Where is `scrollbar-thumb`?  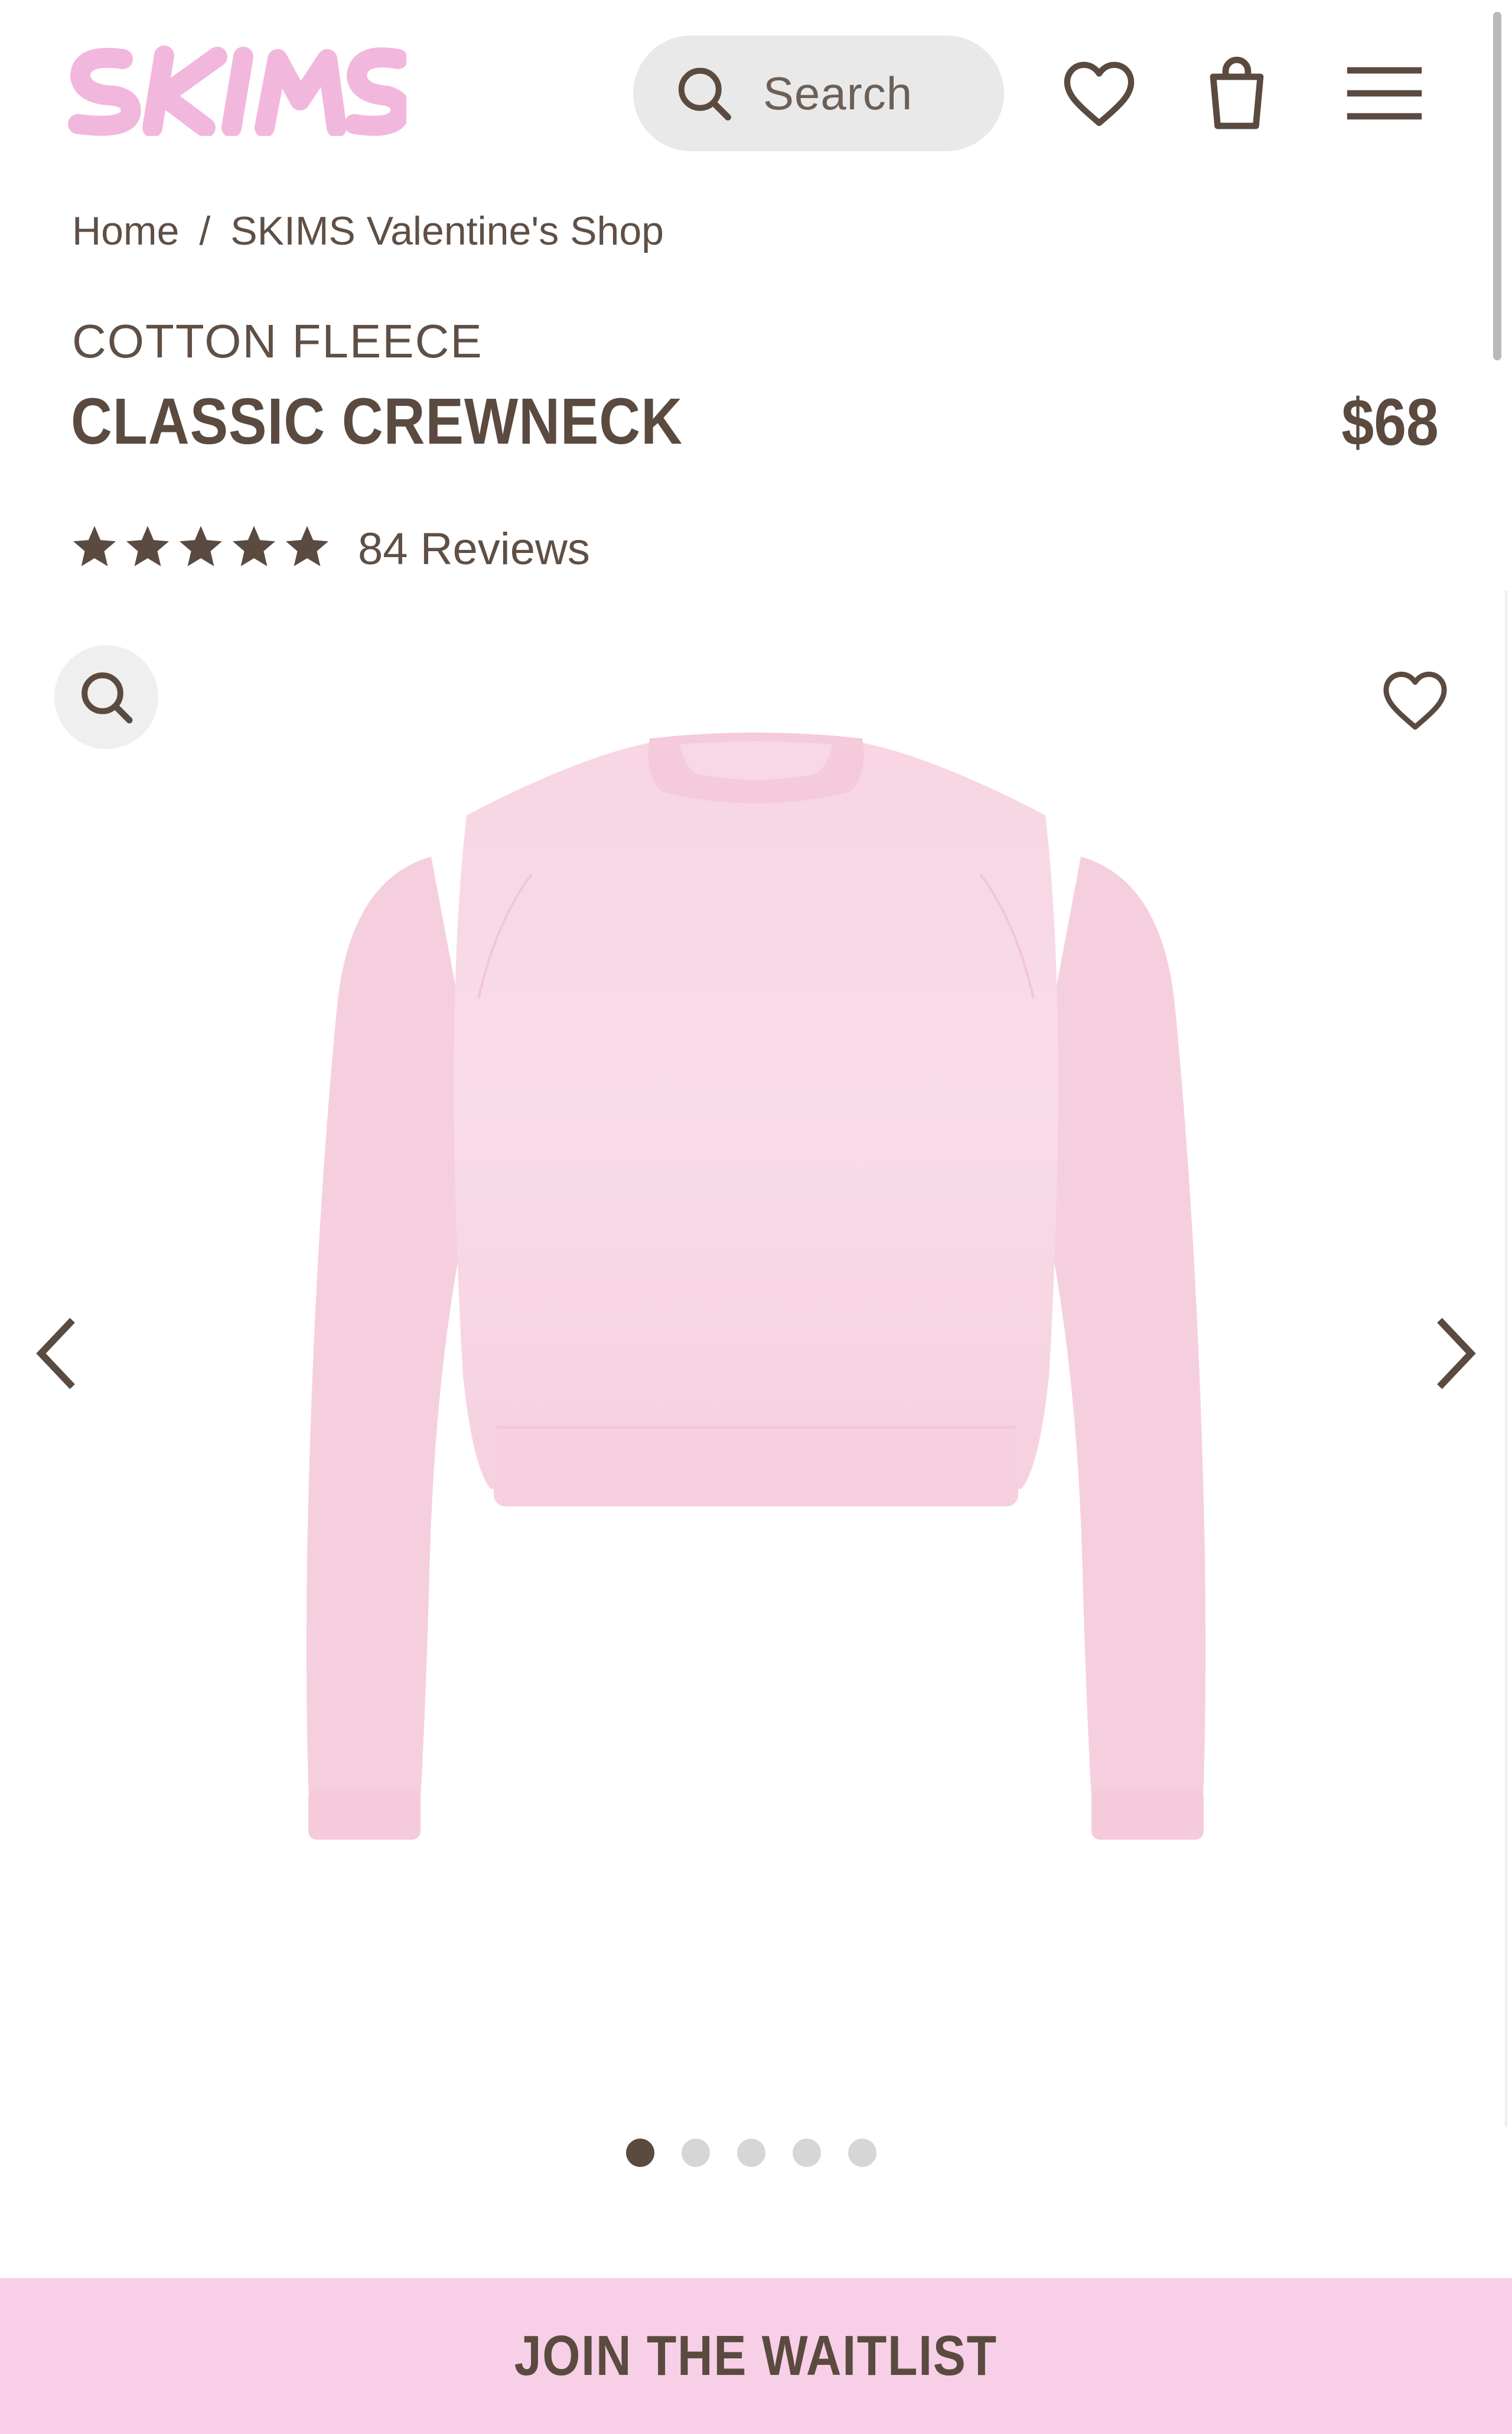
scrollbar-thumb is located at coordinates (1497, 186).